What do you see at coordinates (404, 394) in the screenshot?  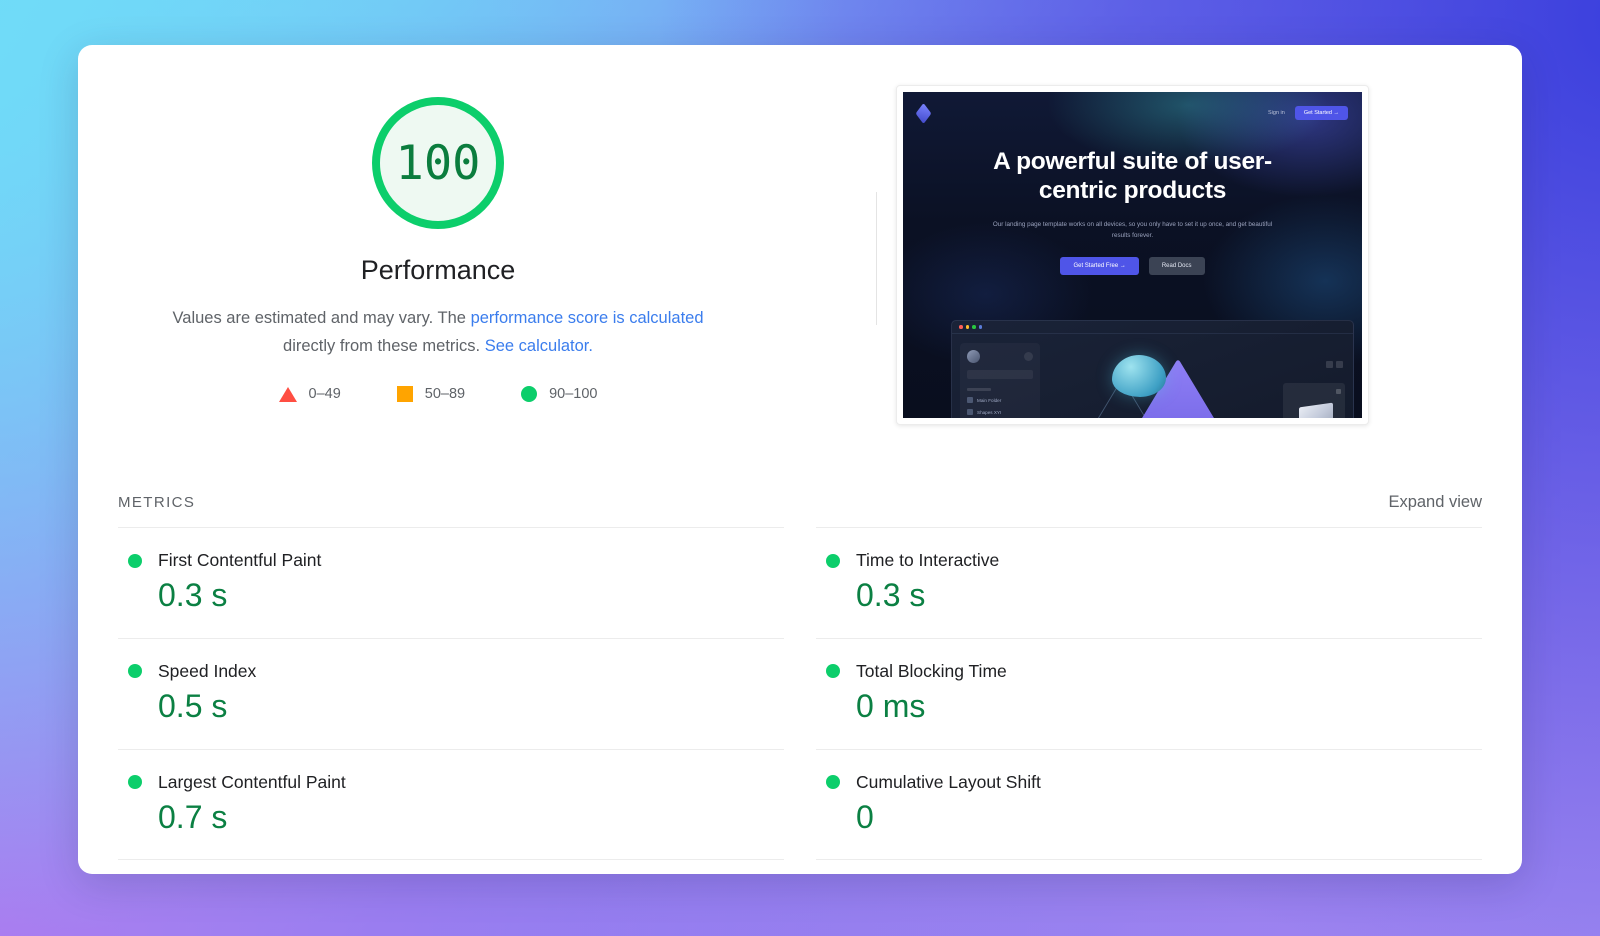 I see `square-icon` at bounding box center [404, 394].